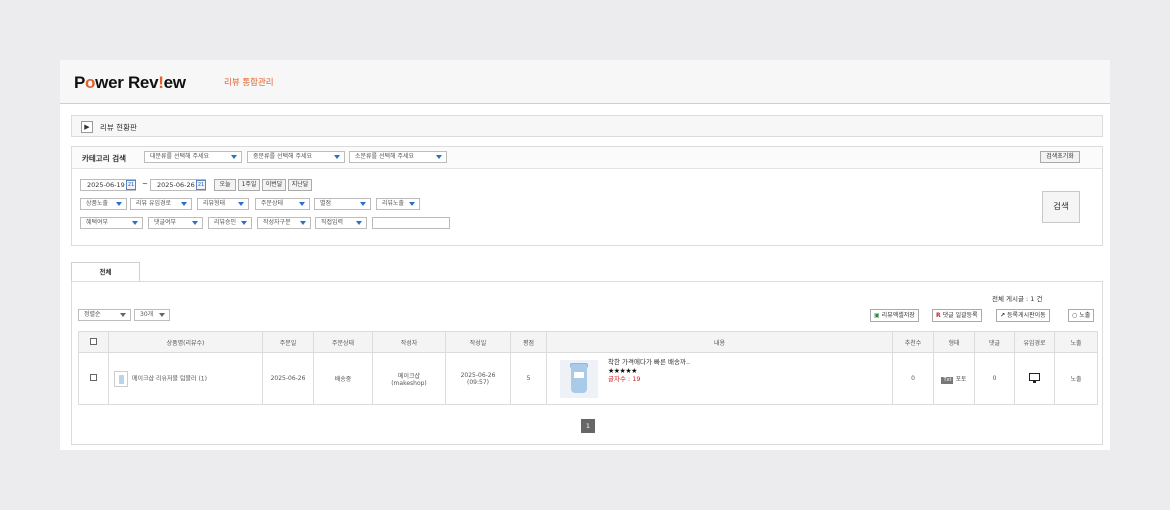 This screenshot has height=510, width=1170. Describe the element at coordinates (528, 342) in the screenshot. I see `column-header: 평점` at that location.